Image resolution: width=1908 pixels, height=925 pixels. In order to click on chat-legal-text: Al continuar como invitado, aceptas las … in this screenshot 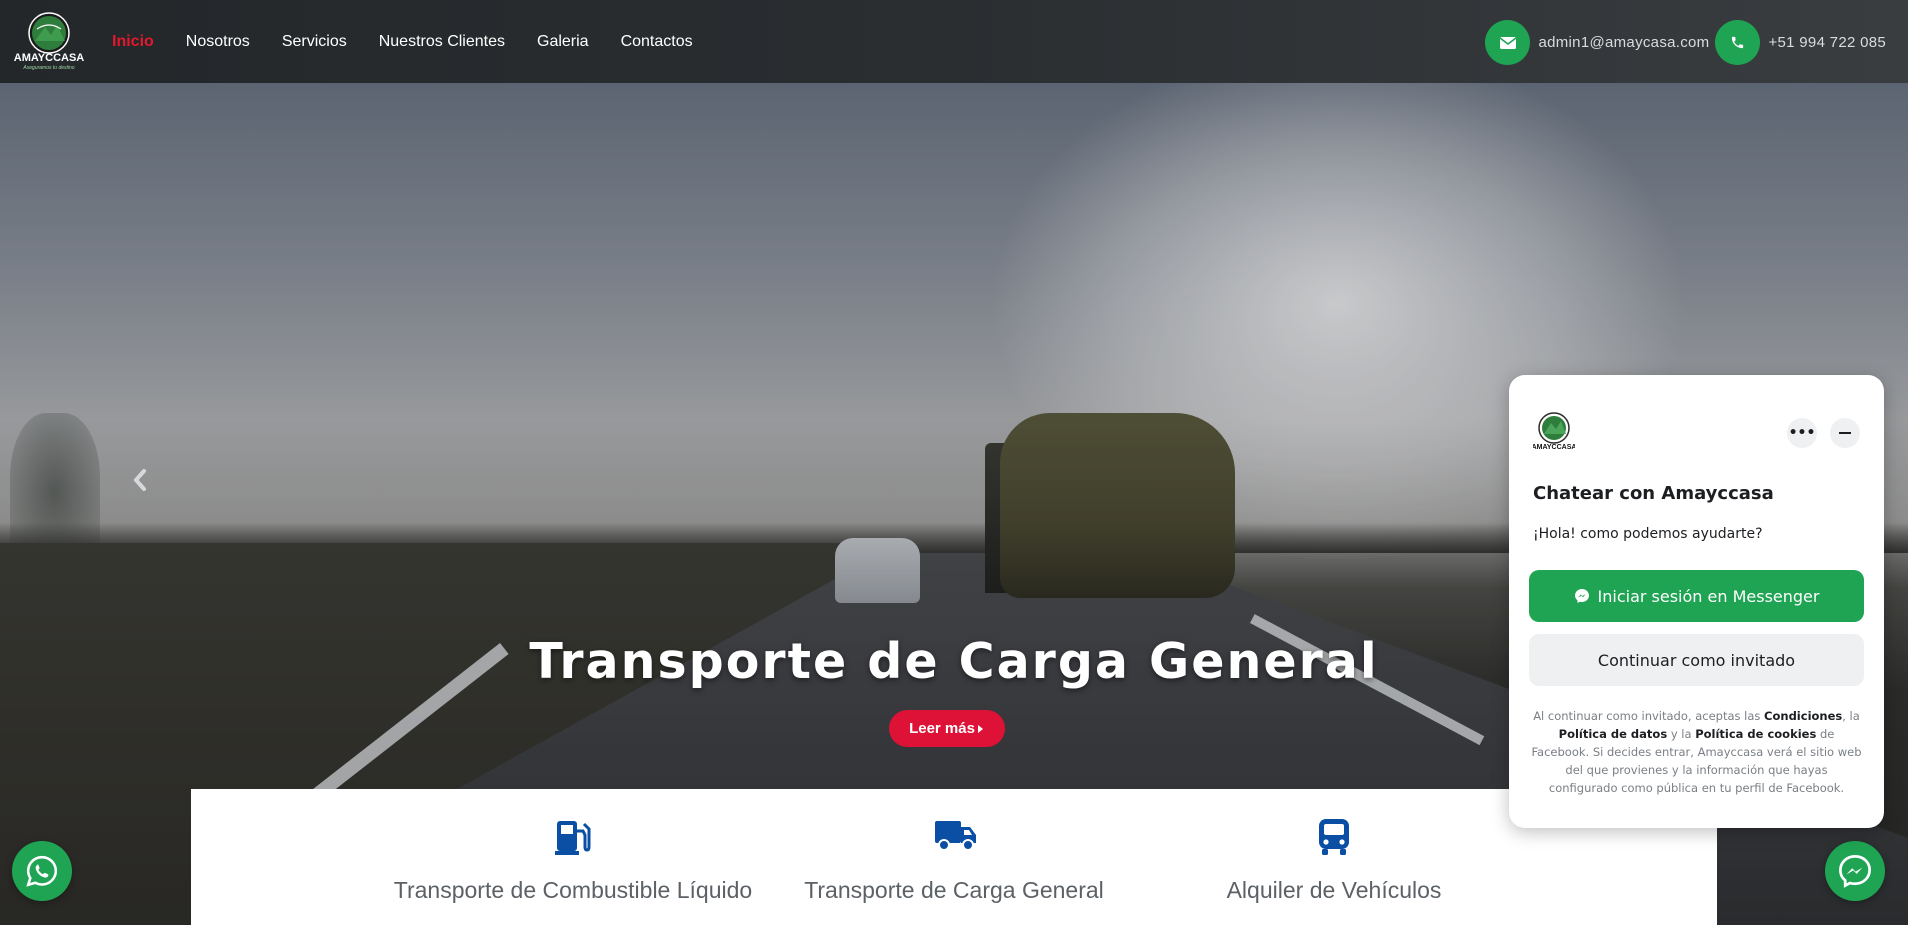, I will do `click(1696, 752)`.